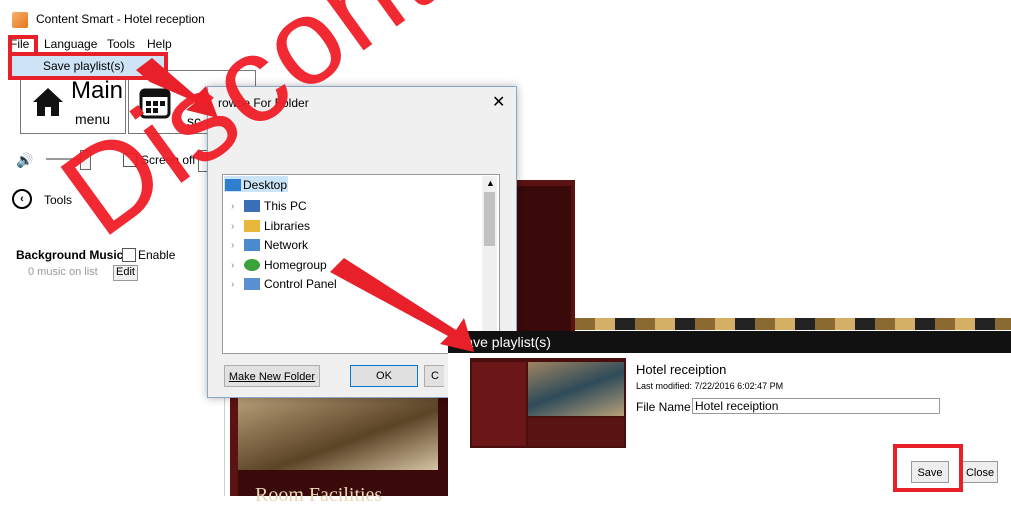 Image resolution: width=1011 pixels, height=507 pixels. Describe the element at coordinates (402, 305) in the screenshot. I see `arrow-to-save` at that location.